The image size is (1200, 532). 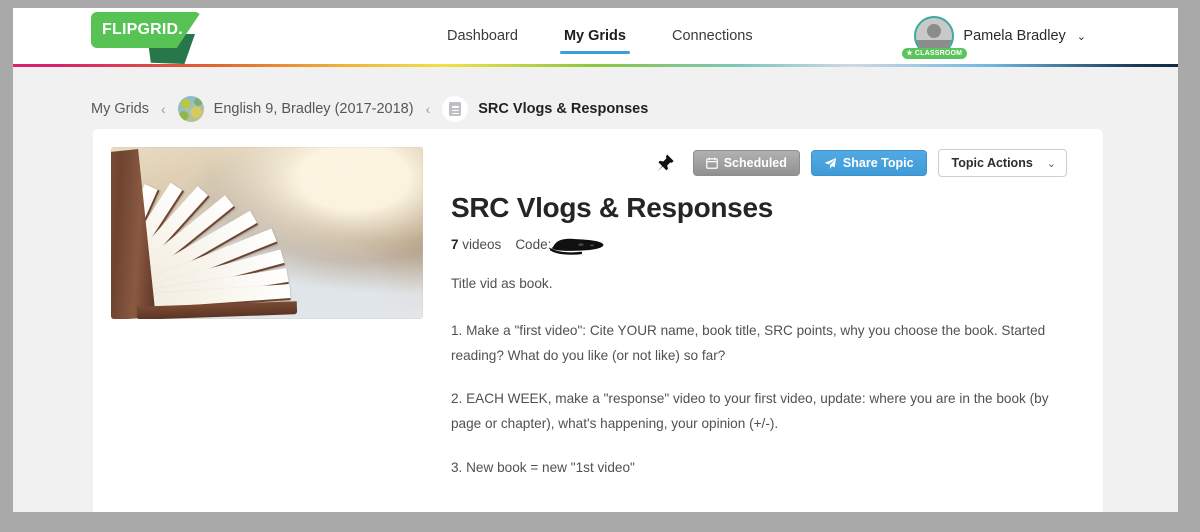 What do you see at coordinates (142, 29) in the screenshot?
I see `logo-text: FLIPGRID.` at bounding box center [142, 29].